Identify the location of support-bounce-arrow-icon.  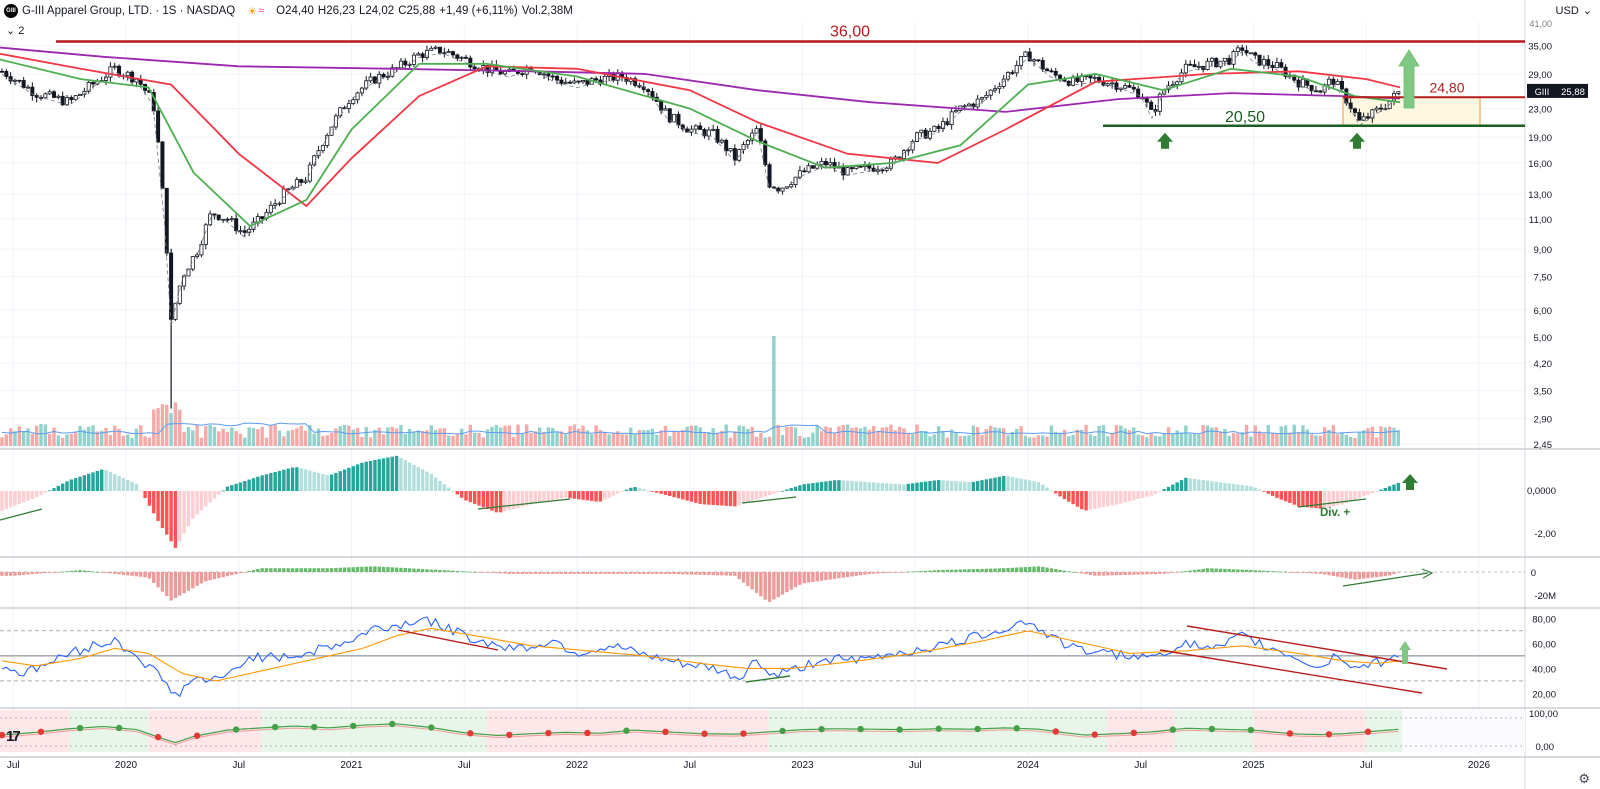
(1165, 140).